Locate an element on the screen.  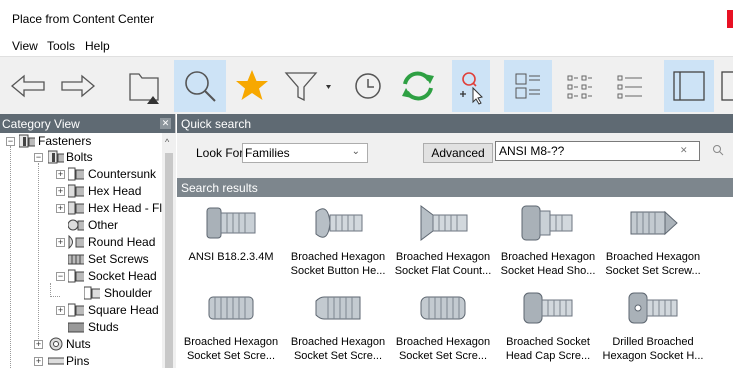
refresh-icon is located at coordinates (418, 86).